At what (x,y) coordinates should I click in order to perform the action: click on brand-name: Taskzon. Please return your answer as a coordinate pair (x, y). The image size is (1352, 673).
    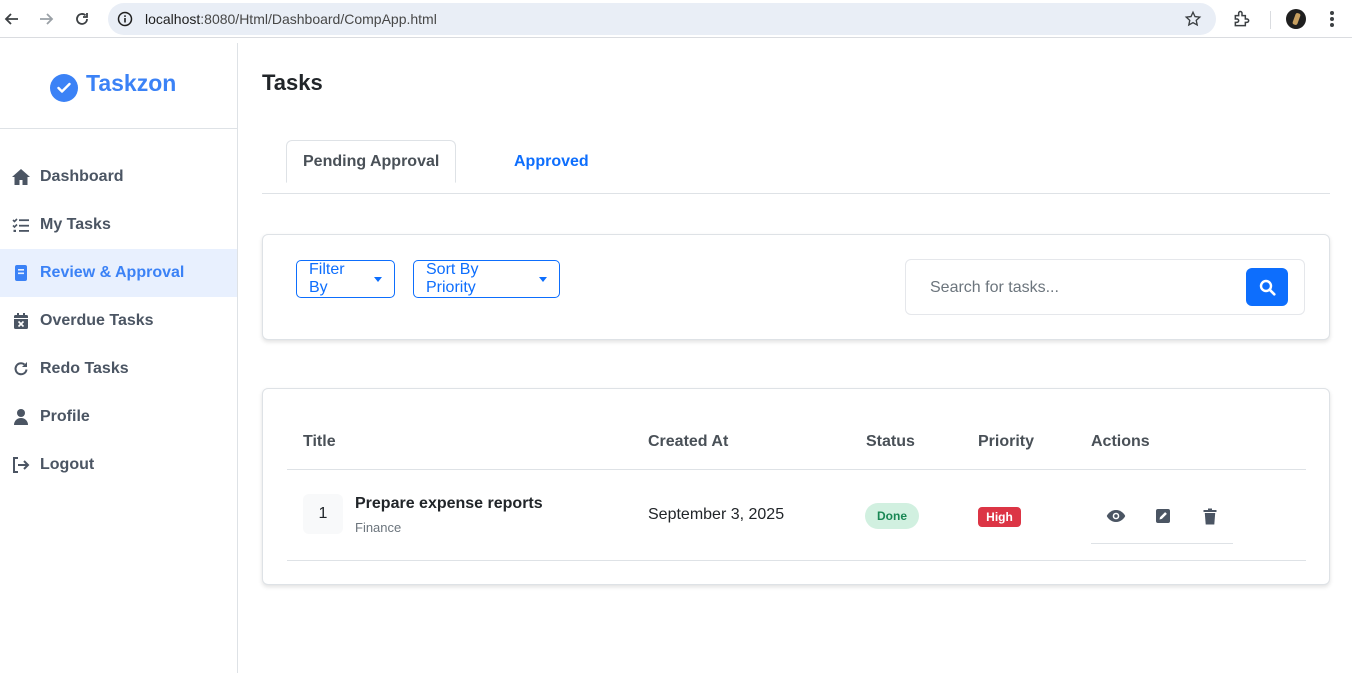
    Looking at the image, I should click on (131, 83).